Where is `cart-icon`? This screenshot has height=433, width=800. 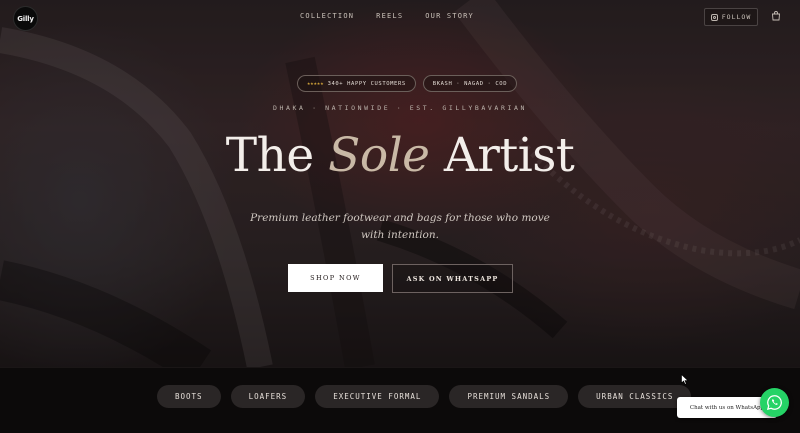
cart-icon is located at coordinates (776, 16).